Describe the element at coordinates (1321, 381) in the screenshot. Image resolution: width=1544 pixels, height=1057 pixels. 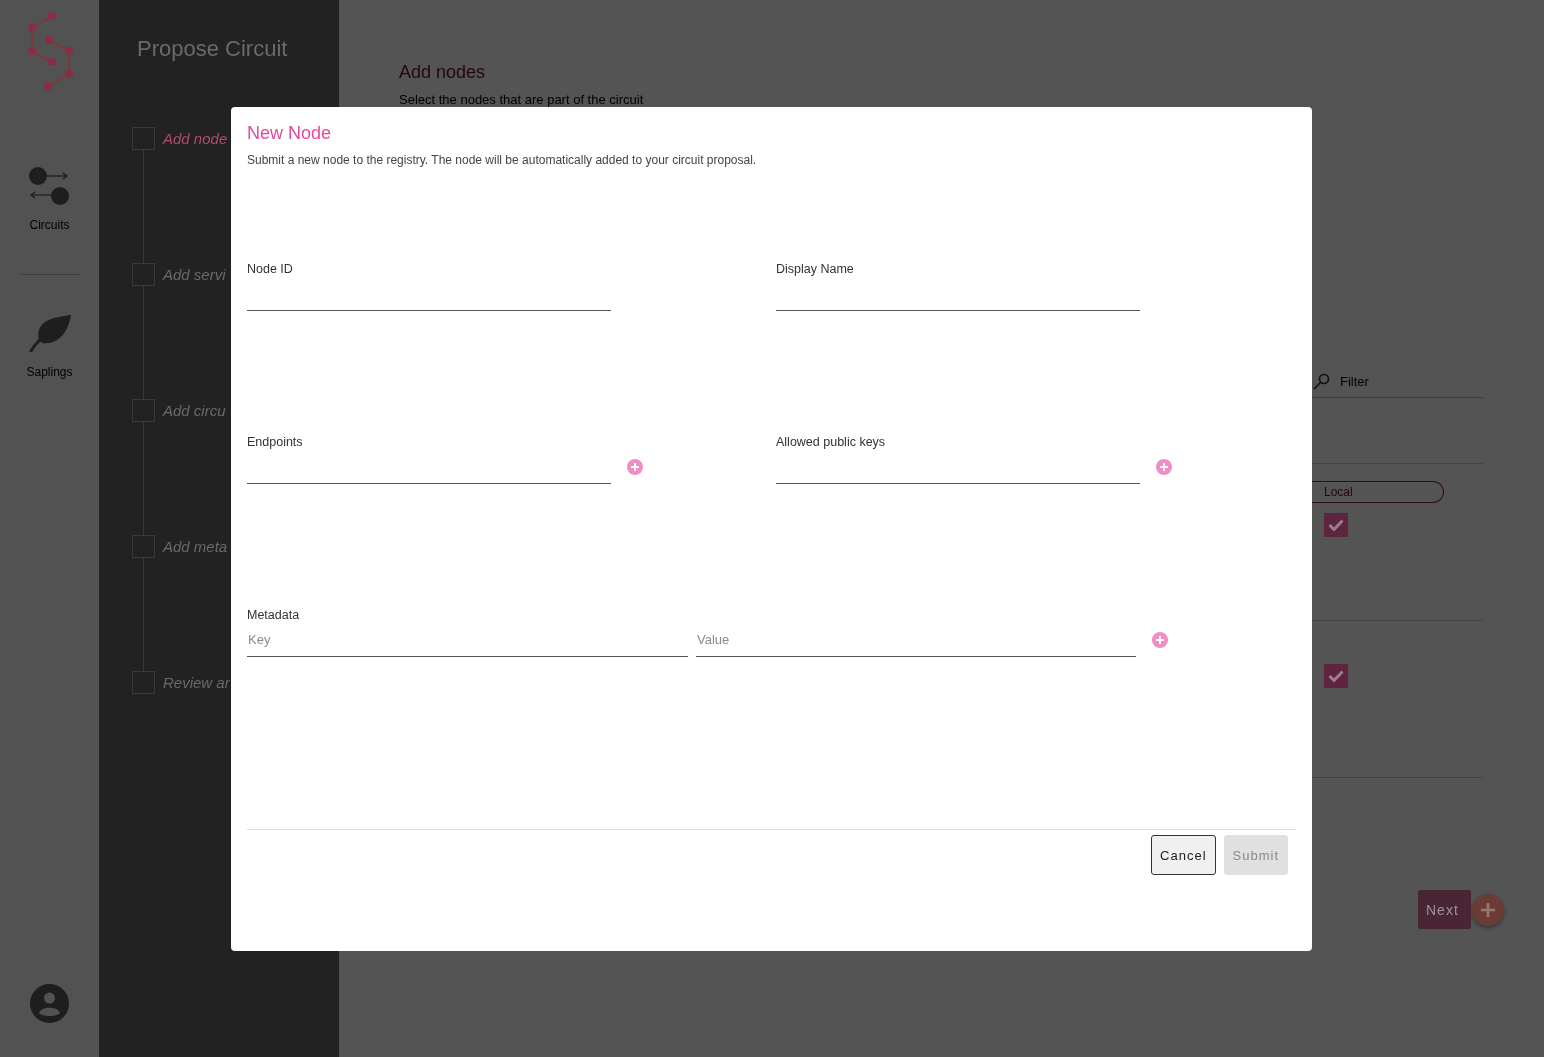
I see `search-icon` at that location.